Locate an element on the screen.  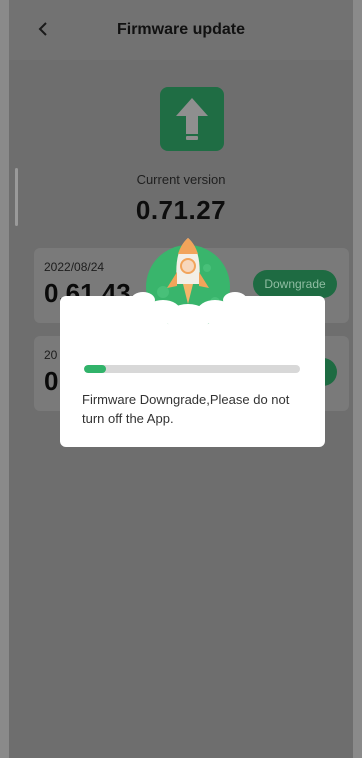
left-edge is located at coordinates (4, 379).